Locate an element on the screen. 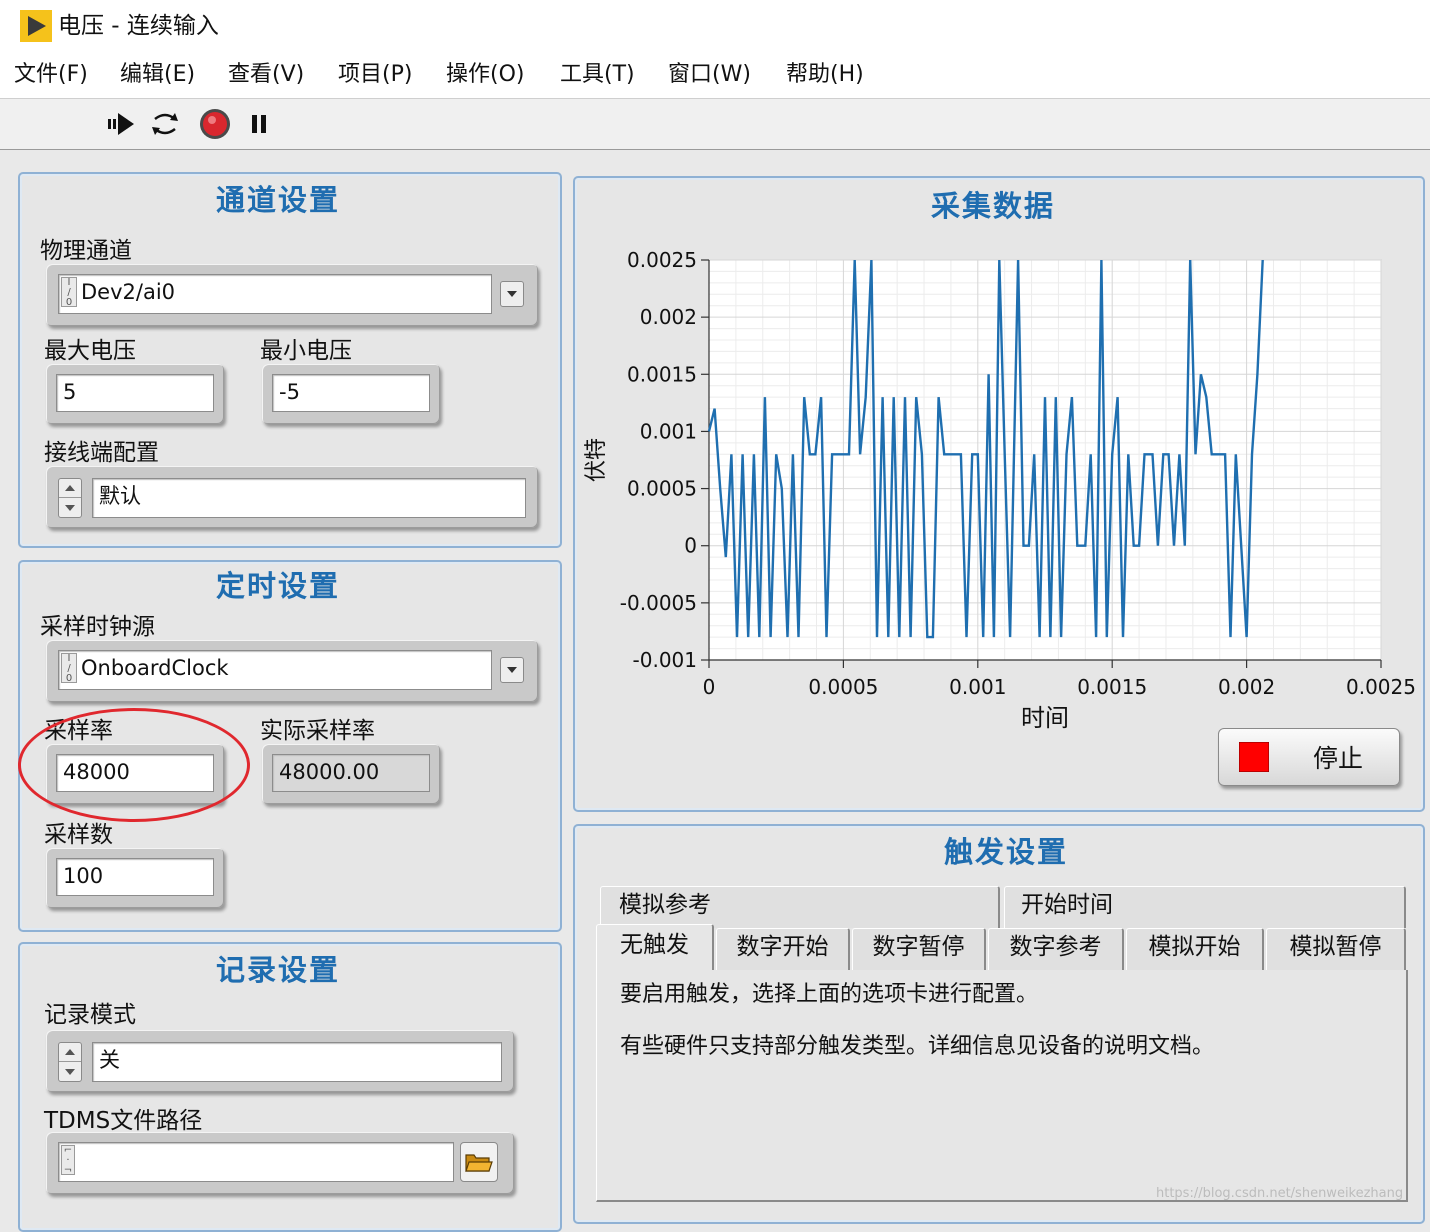 This screenshot has height=1232, width=1430. timing-settings-title: 定时设置 is located at coordinates (277, 586).